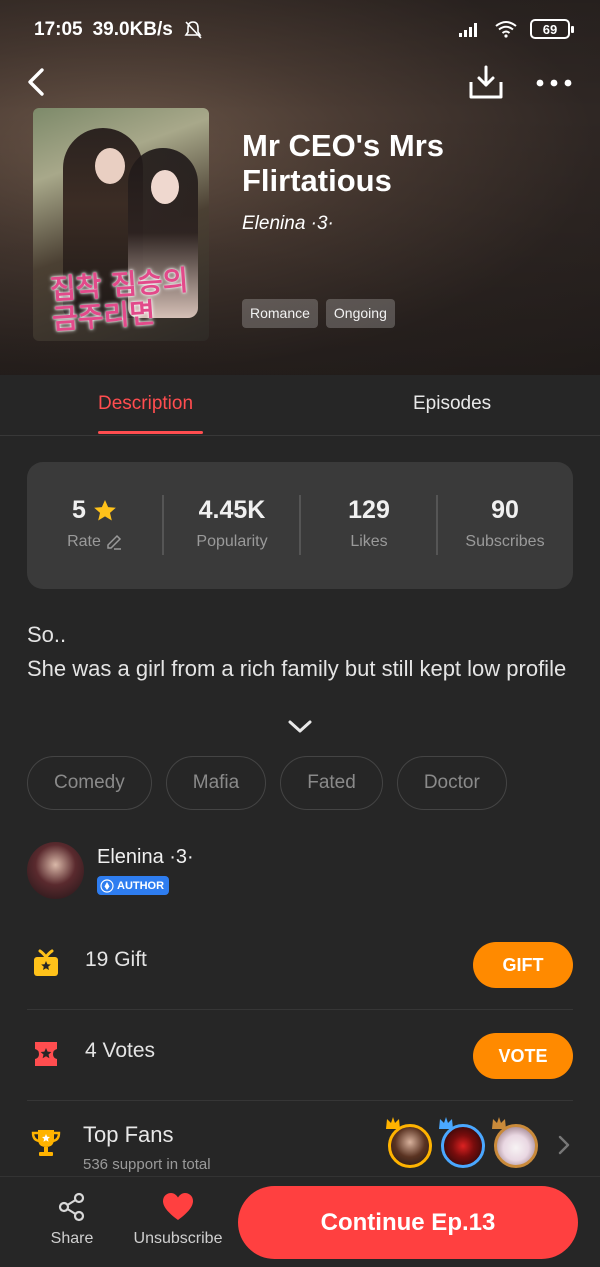 Image resolution: width=600 pixels, height=1267 pixels. Describe the element at coordinates (216, 783) in the screenshot. I see `chip-mafia: Mafia` at that location.